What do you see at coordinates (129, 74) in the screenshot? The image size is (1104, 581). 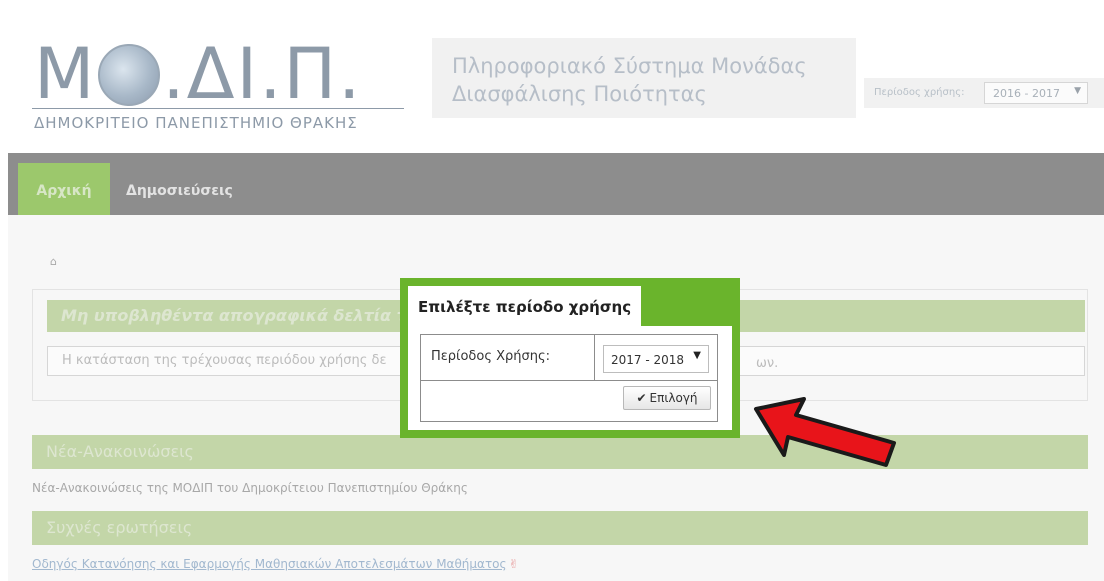 I see `globe-icon` at bounding box center [129, 74].